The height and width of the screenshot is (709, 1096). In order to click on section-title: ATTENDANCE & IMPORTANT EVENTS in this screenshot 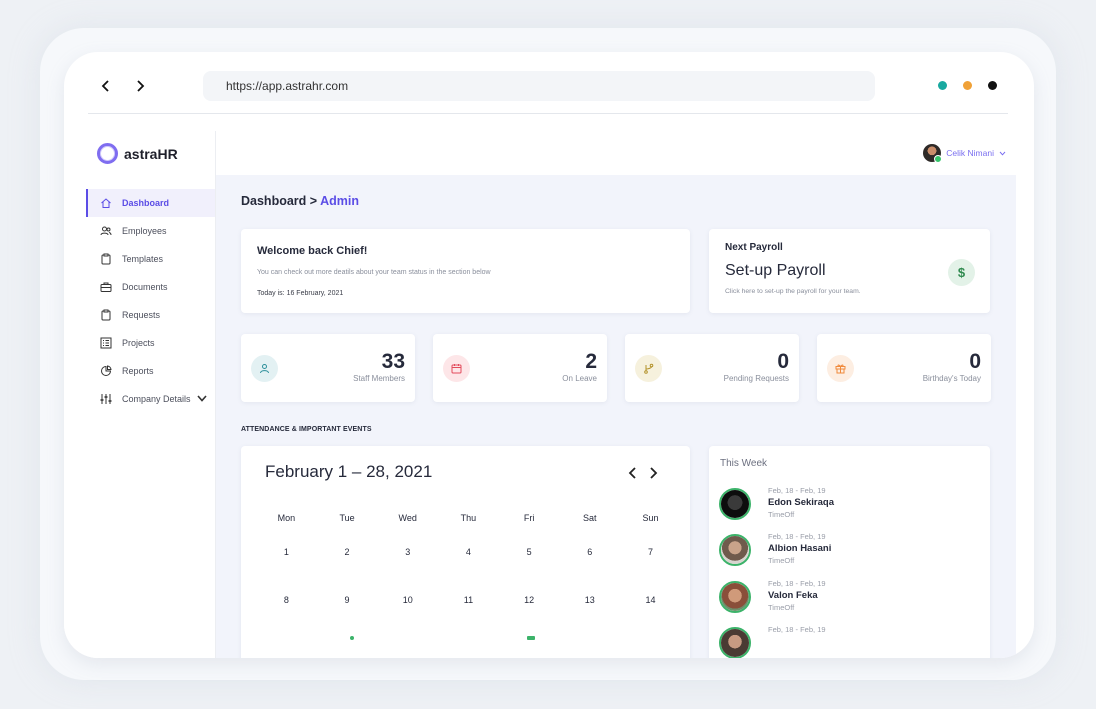, I will do `click(306, 429)`.